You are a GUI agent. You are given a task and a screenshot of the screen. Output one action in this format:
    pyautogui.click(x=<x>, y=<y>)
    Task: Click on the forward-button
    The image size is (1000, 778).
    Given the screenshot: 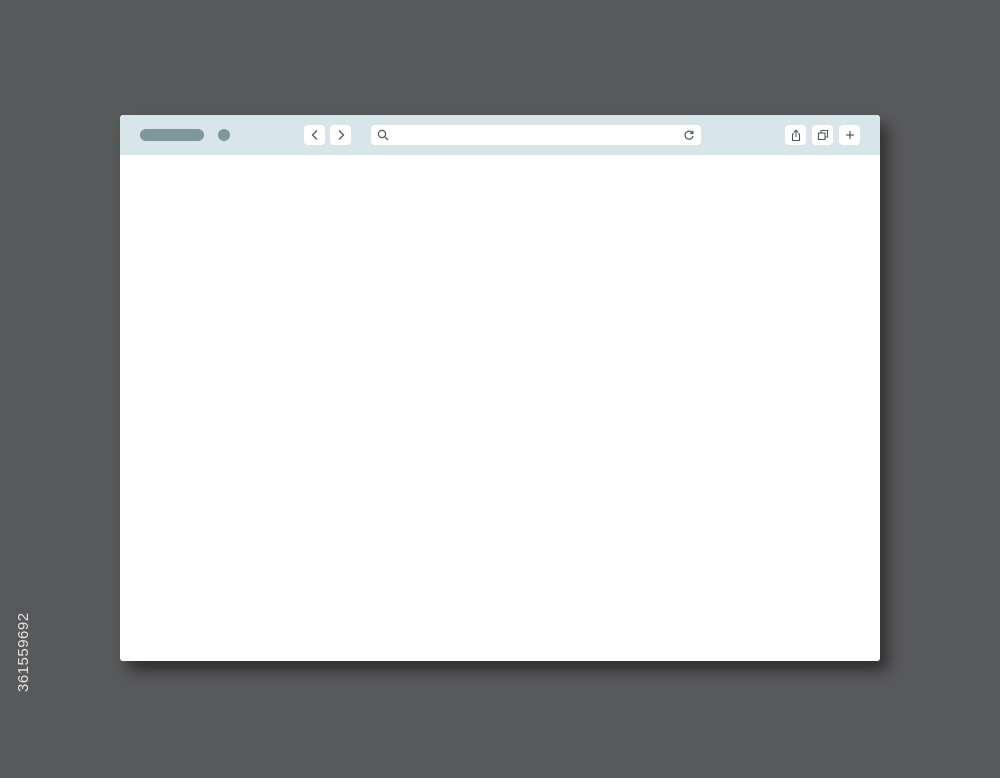 What is the action you would take?
    pyautogui.click(x=340, y=135)
    